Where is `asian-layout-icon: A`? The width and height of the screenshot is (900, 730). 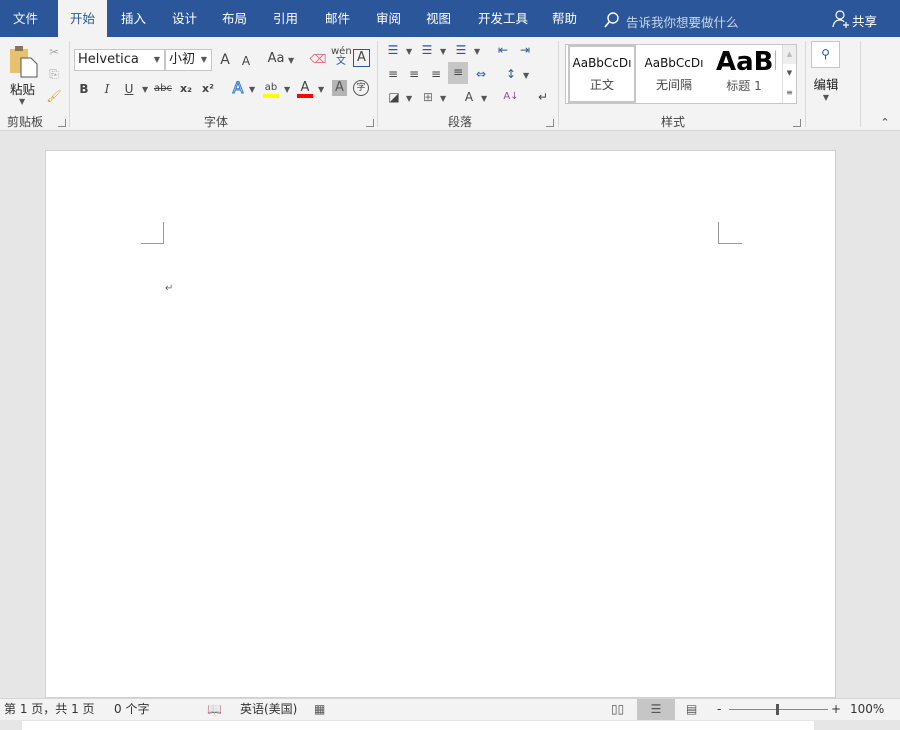 asian-layout-icon: A is located at coordinates (469, 97).